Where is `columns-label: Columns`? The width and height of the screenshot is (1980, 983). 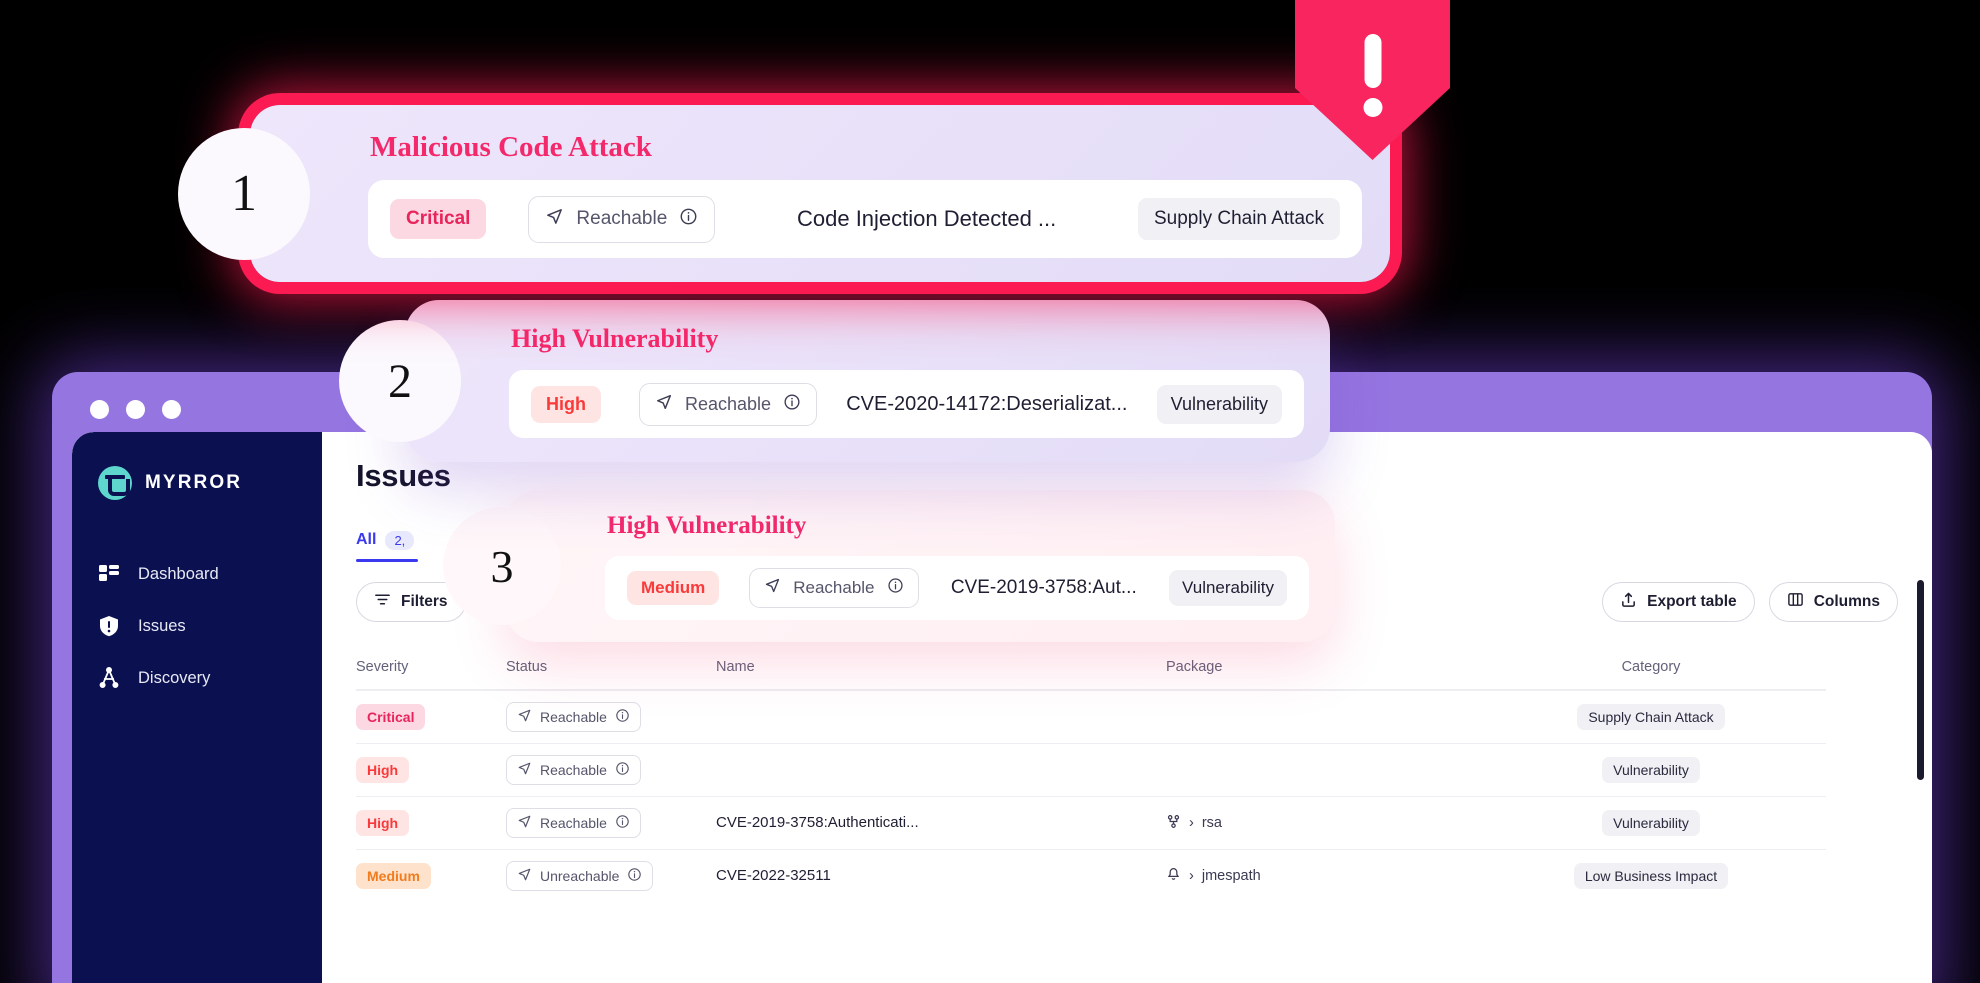 columns-label: Columns is located at coordinates (1846, 601).